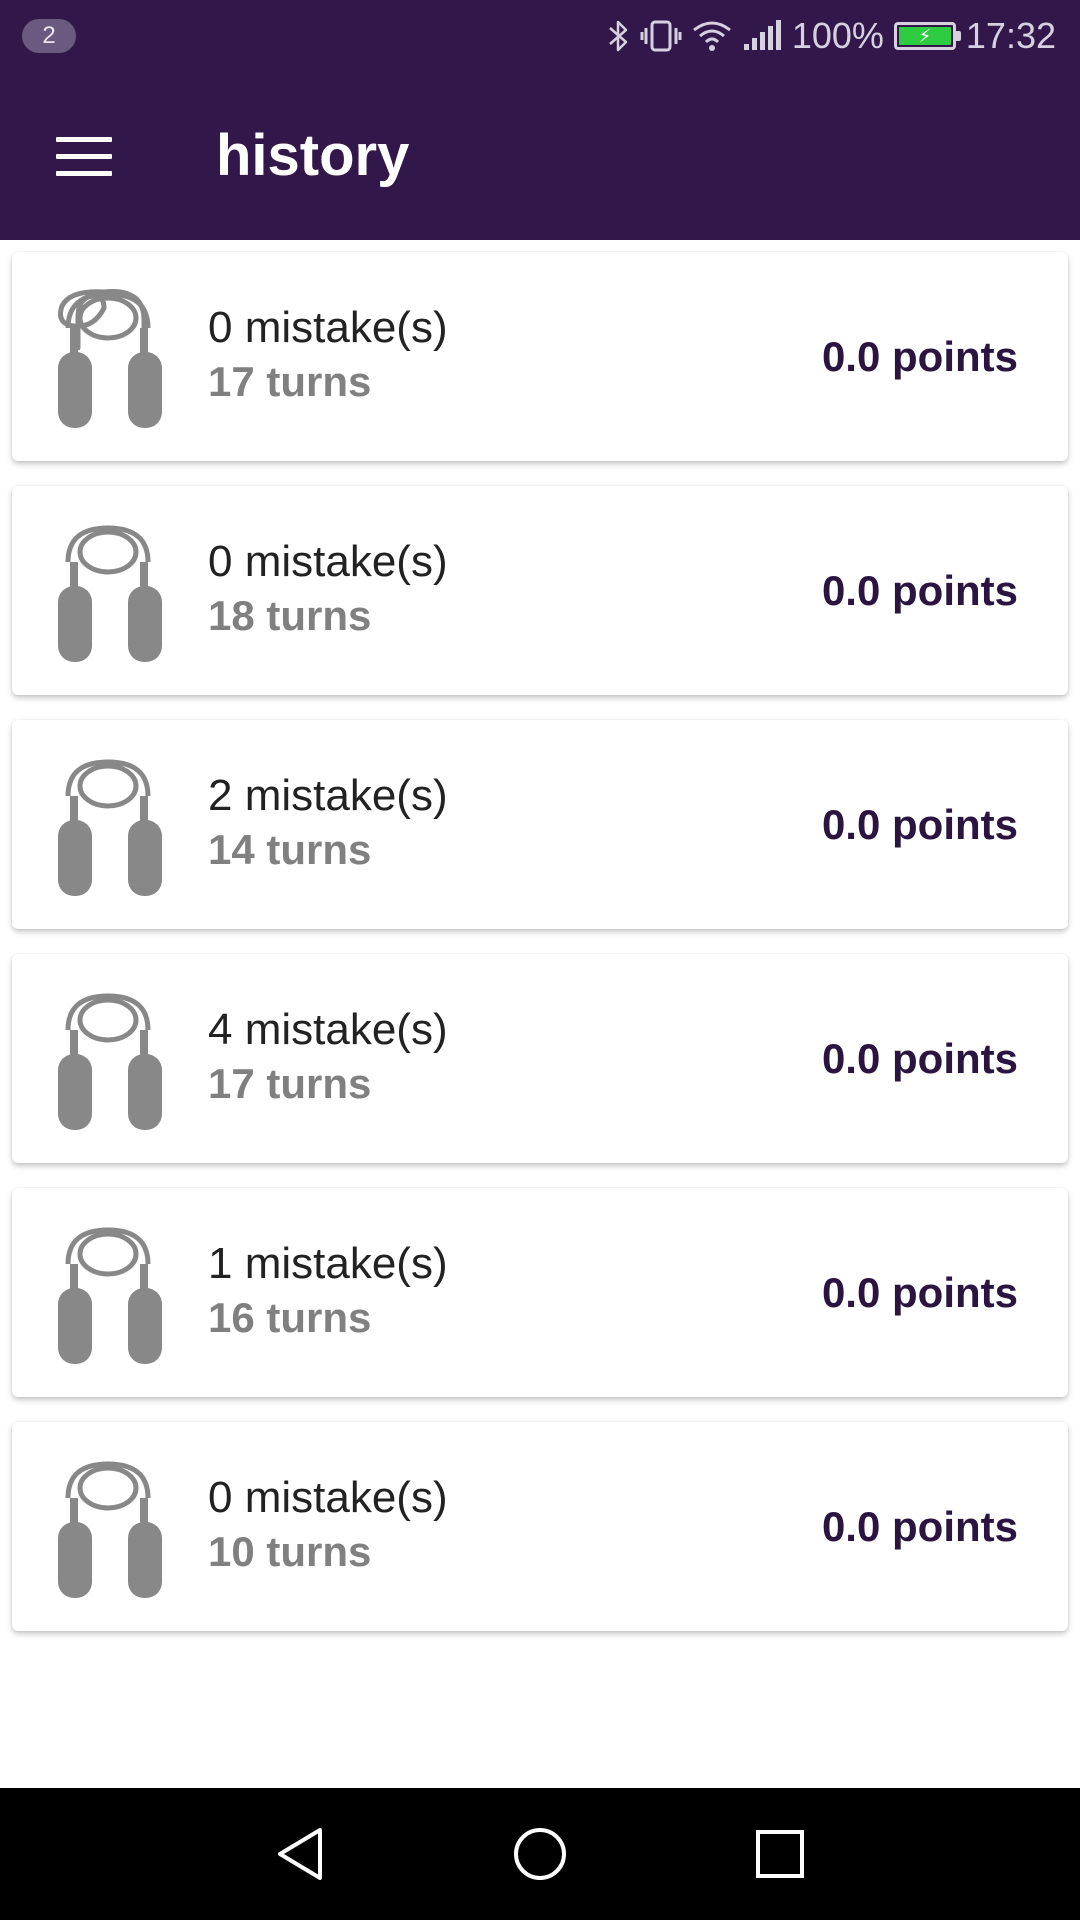  What do you see at coordinates (661, 36) in the screenshot?
I see `vibrate-icon` at bounding box center [661, 36].